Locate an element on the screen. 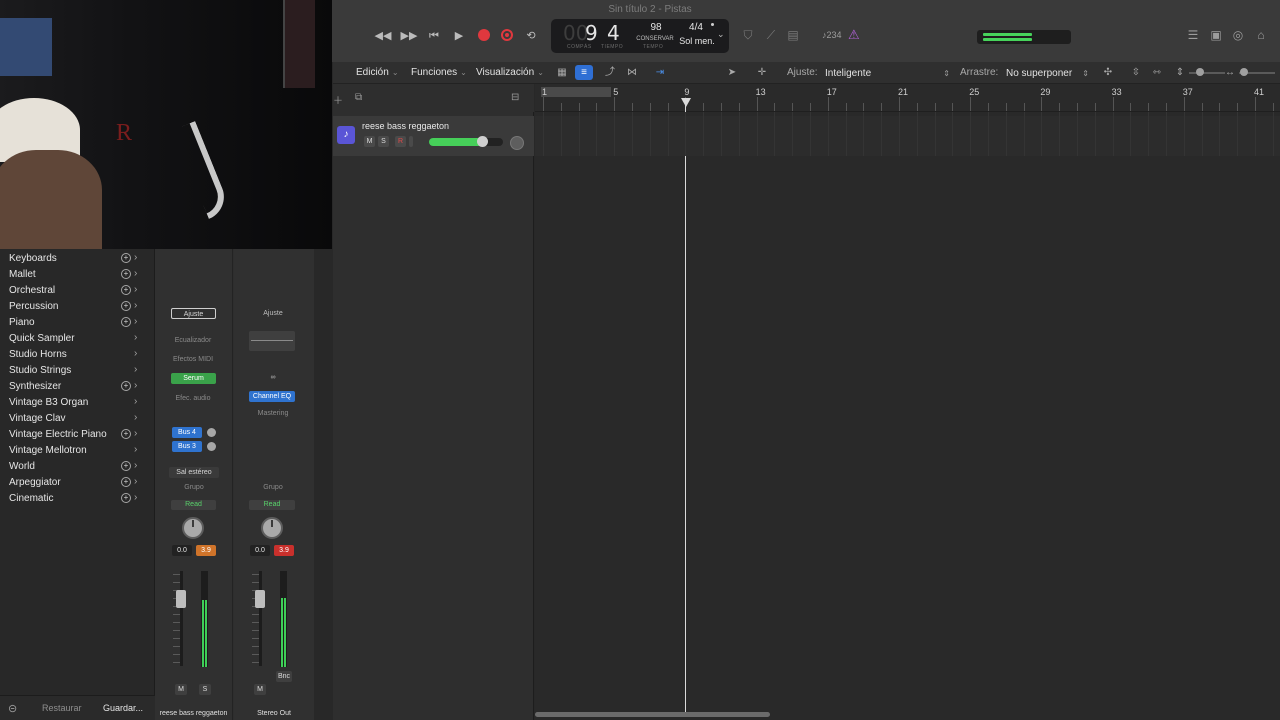 The width and height of the screenshot is (1280, 720). track-lane is located at coordinates (907, 136).